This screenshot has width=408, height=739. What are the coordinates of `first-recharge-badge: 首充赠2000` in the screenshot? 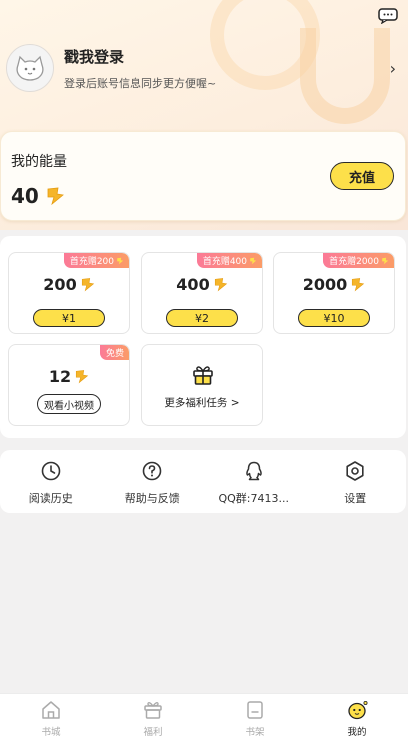 It's located at (358, 260).